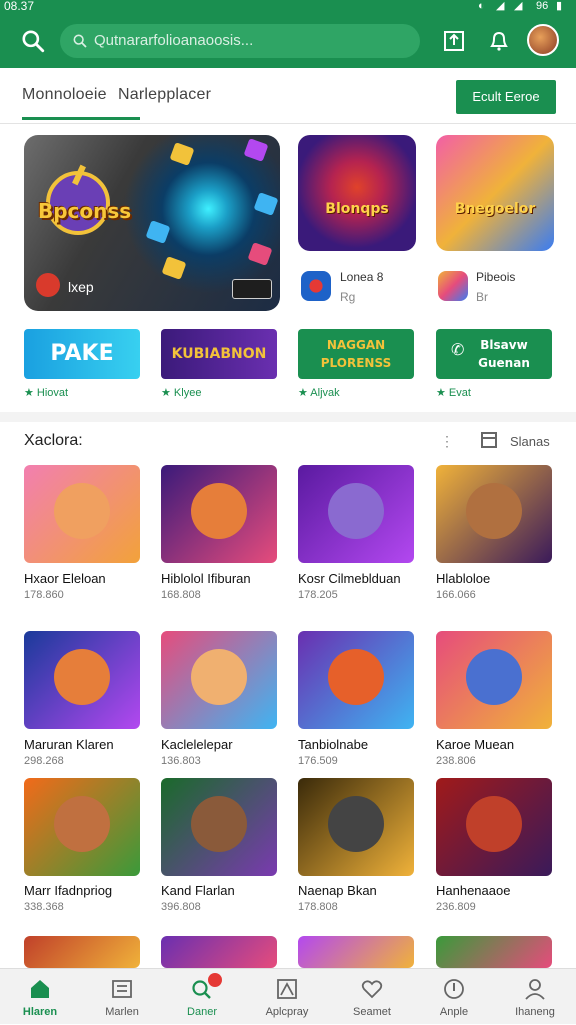 The width and height of the screenshot is (576, 1025). I want to click on game-name: Kand Flarlan, so click(198, 890).